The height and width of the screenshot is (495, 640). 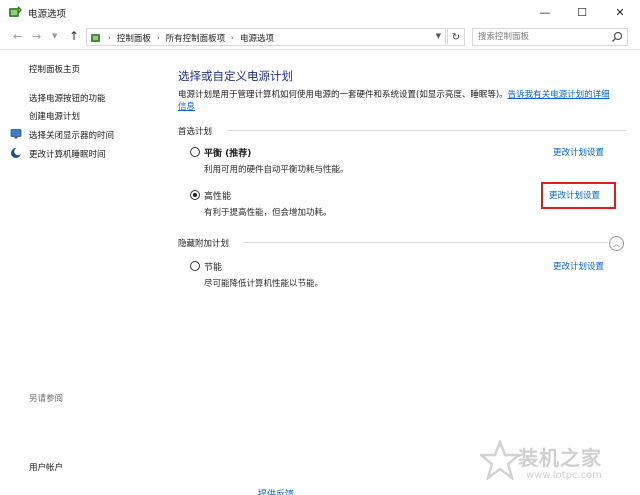 I want to click on navigation-bar: ← → ▼ ↑ › 控制面板 › 所有控制面板项 › 电源选项 ▼ ↻, so click(x=320, y=37).